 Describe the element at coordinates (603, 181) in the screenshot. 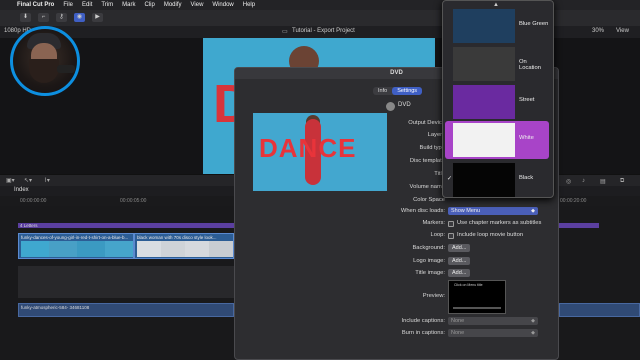

I see `clip-appearance-icon: ▤` at that location.